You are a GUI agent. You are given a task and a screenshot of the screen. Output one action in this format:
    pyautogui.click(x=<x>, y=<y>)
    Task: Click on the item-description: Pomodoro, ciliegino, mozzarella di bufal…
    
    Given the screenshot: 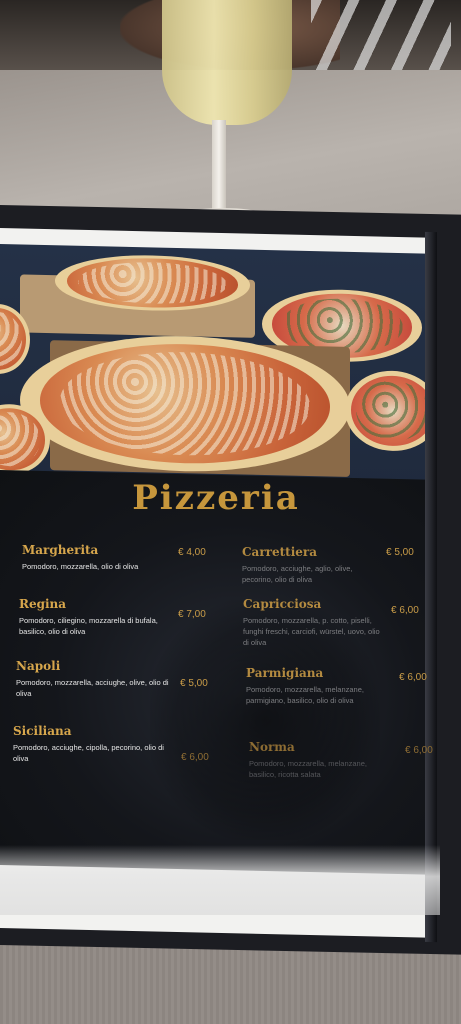 What is the action you would take?
    pyautogui.click(x=88, y=626)
    